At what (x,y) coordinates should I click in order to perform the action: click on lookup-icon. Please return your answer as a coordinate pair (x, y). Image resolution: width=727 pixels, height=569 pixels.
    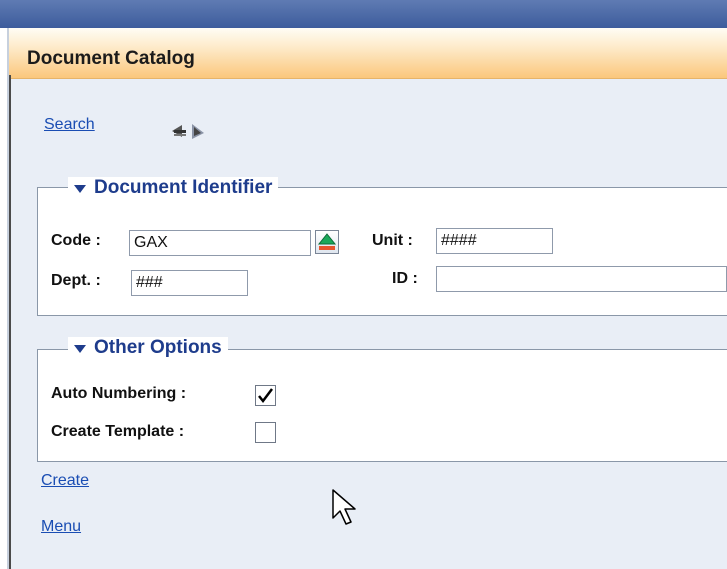
    Looking at the image, I should click on (327, 241).